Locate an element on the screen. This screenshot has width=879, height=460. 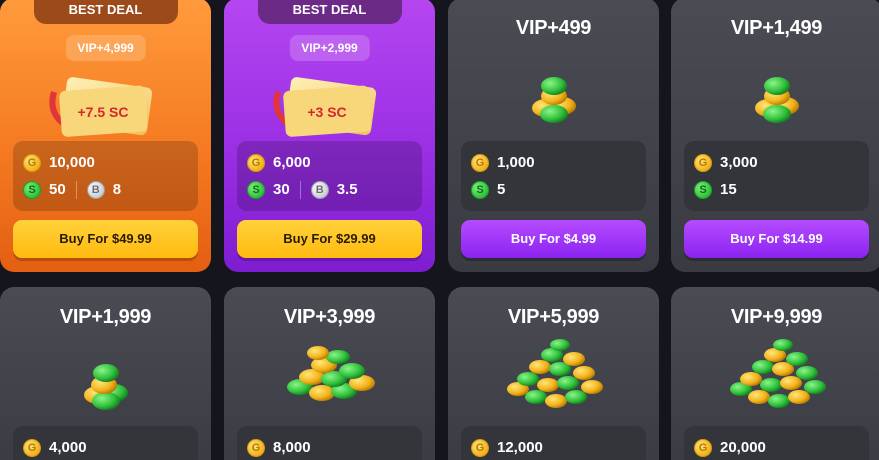
vip-points-pill: VIP+4,999 is located at coordinates (105, 48).